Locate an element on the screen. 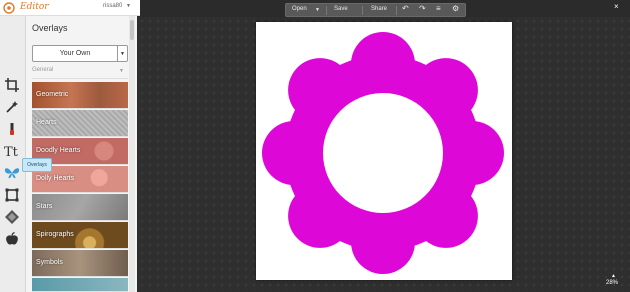 The image size is (630, 292). frame-tool is located at coordinates (12, 195).